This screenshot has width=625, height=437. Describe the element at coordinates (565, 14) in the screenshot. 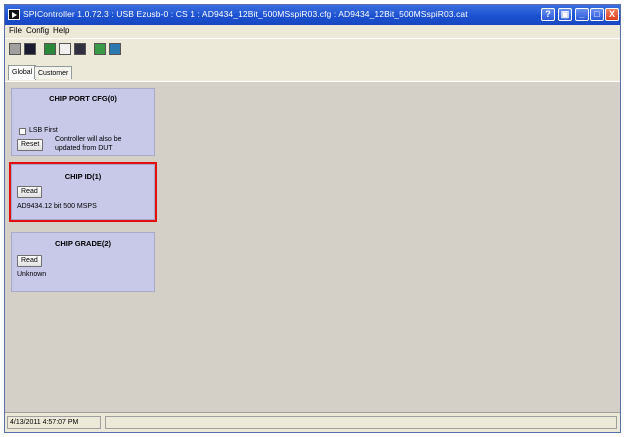

I see `restore-icon: ▣` at that location.